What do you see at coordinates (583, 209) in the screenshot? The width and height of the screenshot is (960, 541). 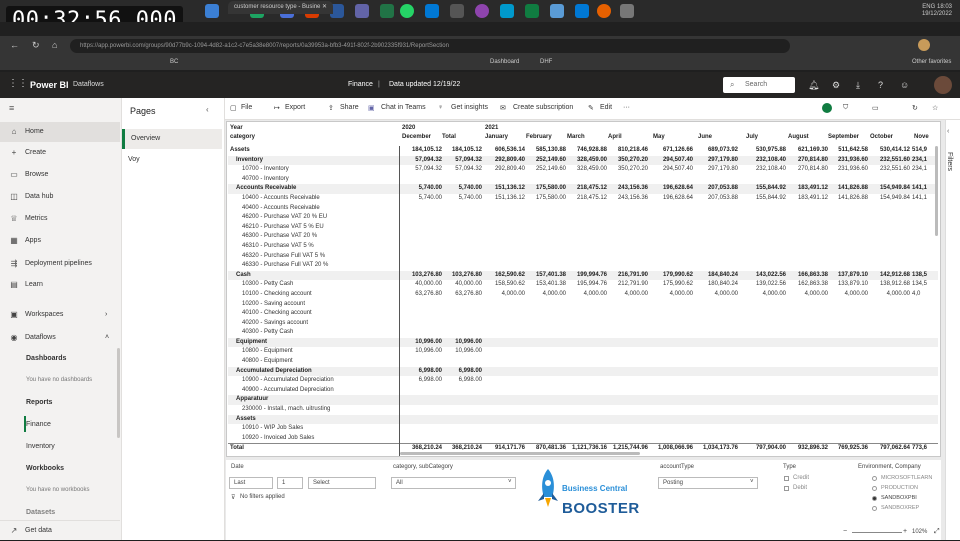 I see `table-row: 40400 - Accounts Receivable` at bounding box center [583, 209].